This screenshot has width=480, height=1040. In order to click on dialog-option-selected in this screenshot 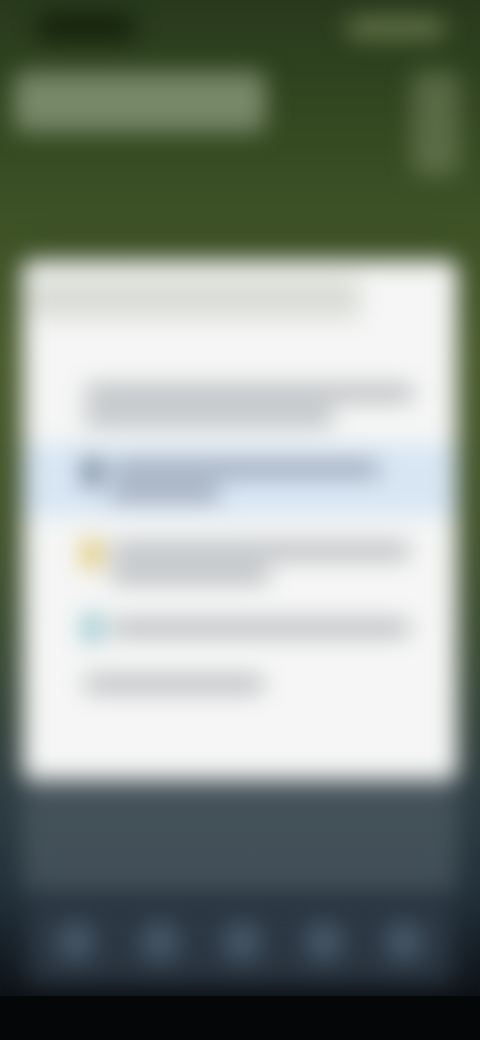, I will do `click(240, 480)`.